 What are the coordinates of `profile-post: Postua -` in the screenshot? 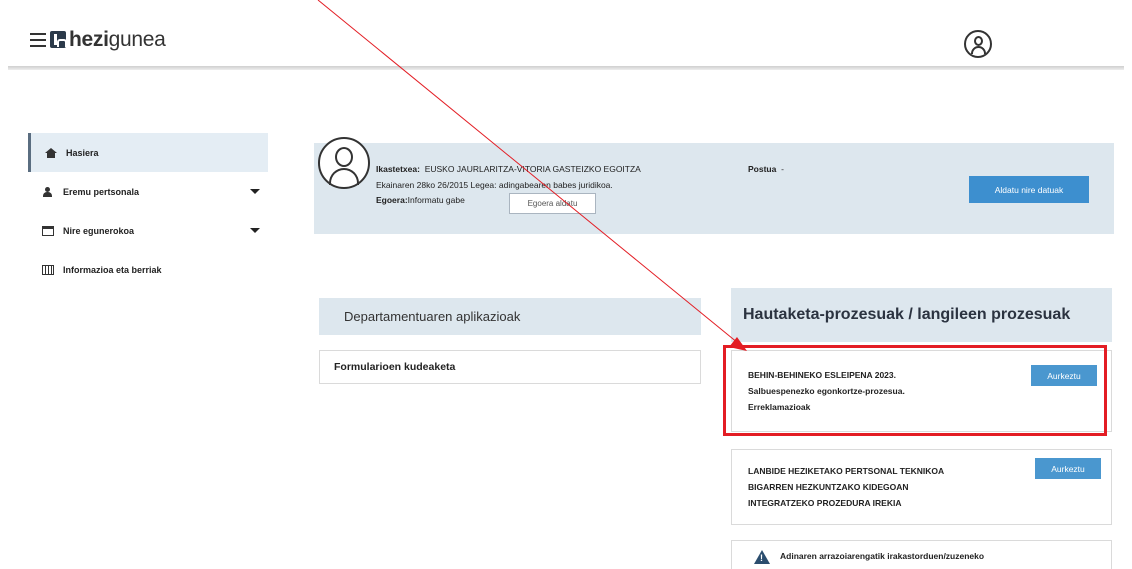 It's located at (766, 169).